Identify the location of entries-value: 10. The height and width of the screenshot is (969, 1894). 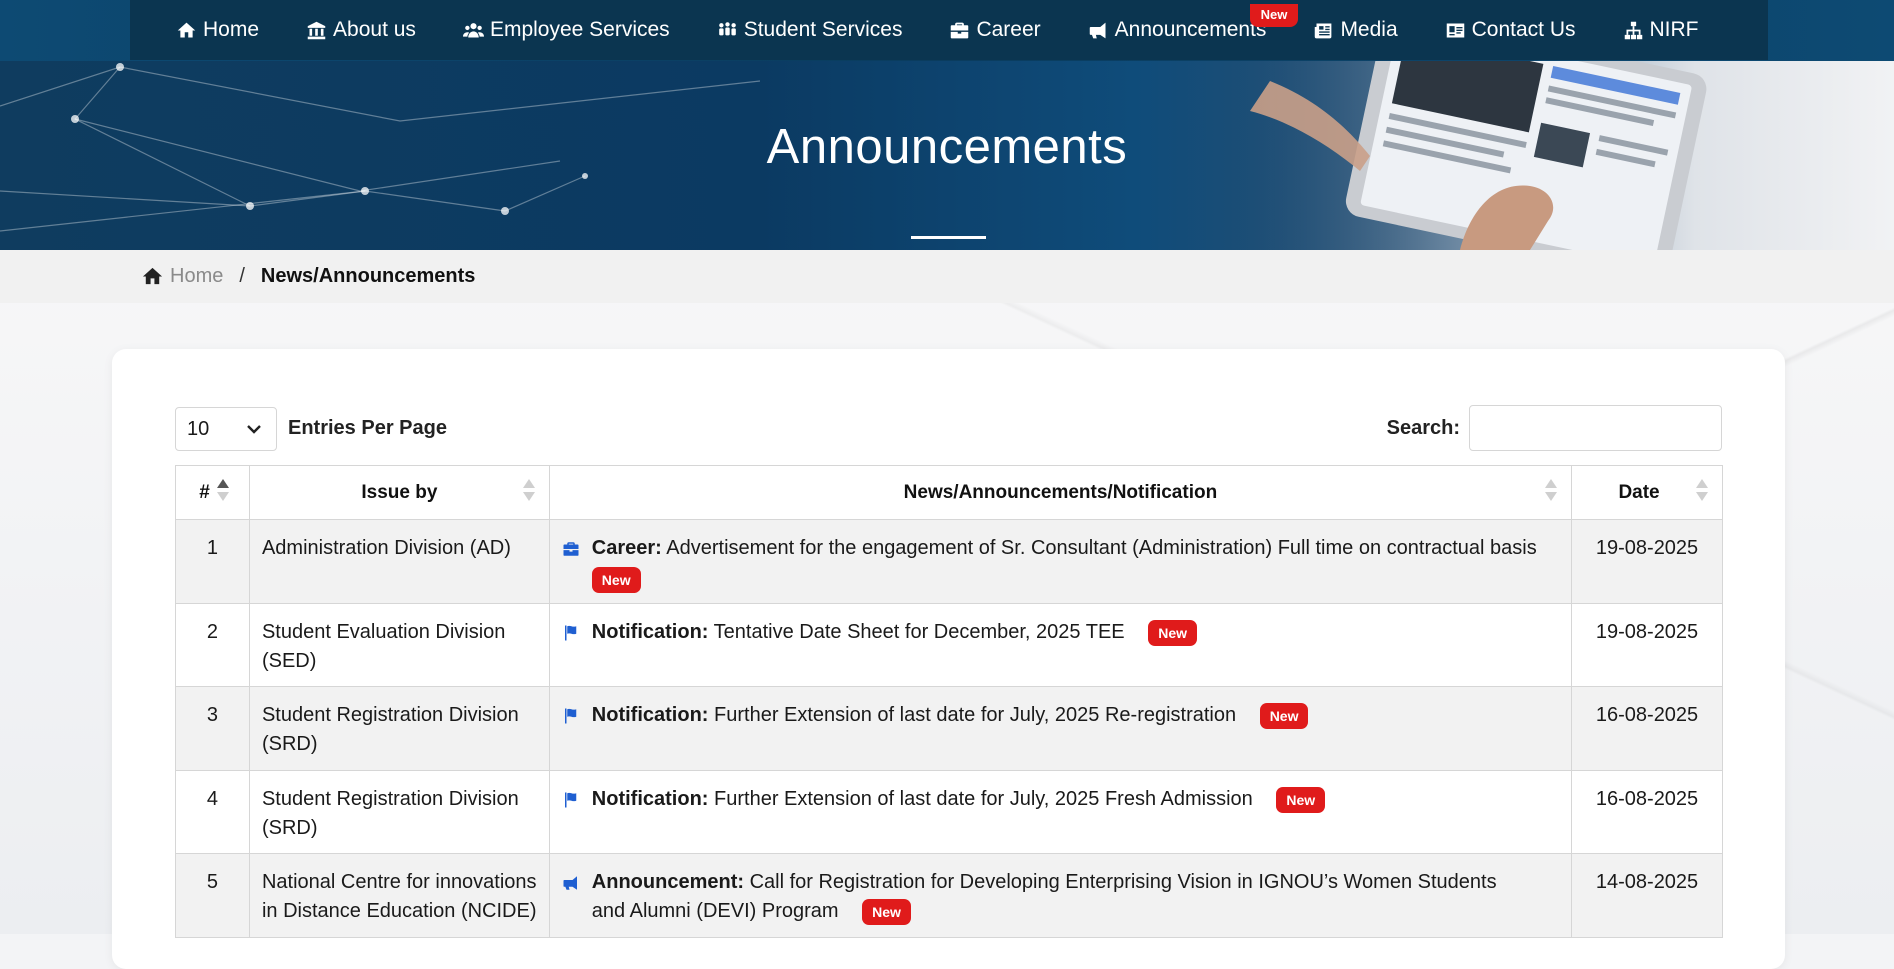
(198, 428).